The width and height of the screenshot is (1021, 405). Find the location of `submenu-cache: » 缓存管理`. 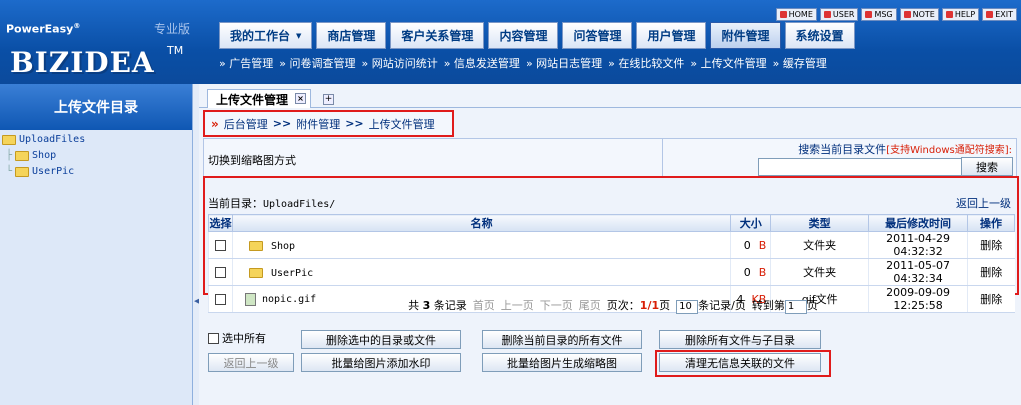

submenu-cache: » 缓存管理 is located at coordinates (800, 63).